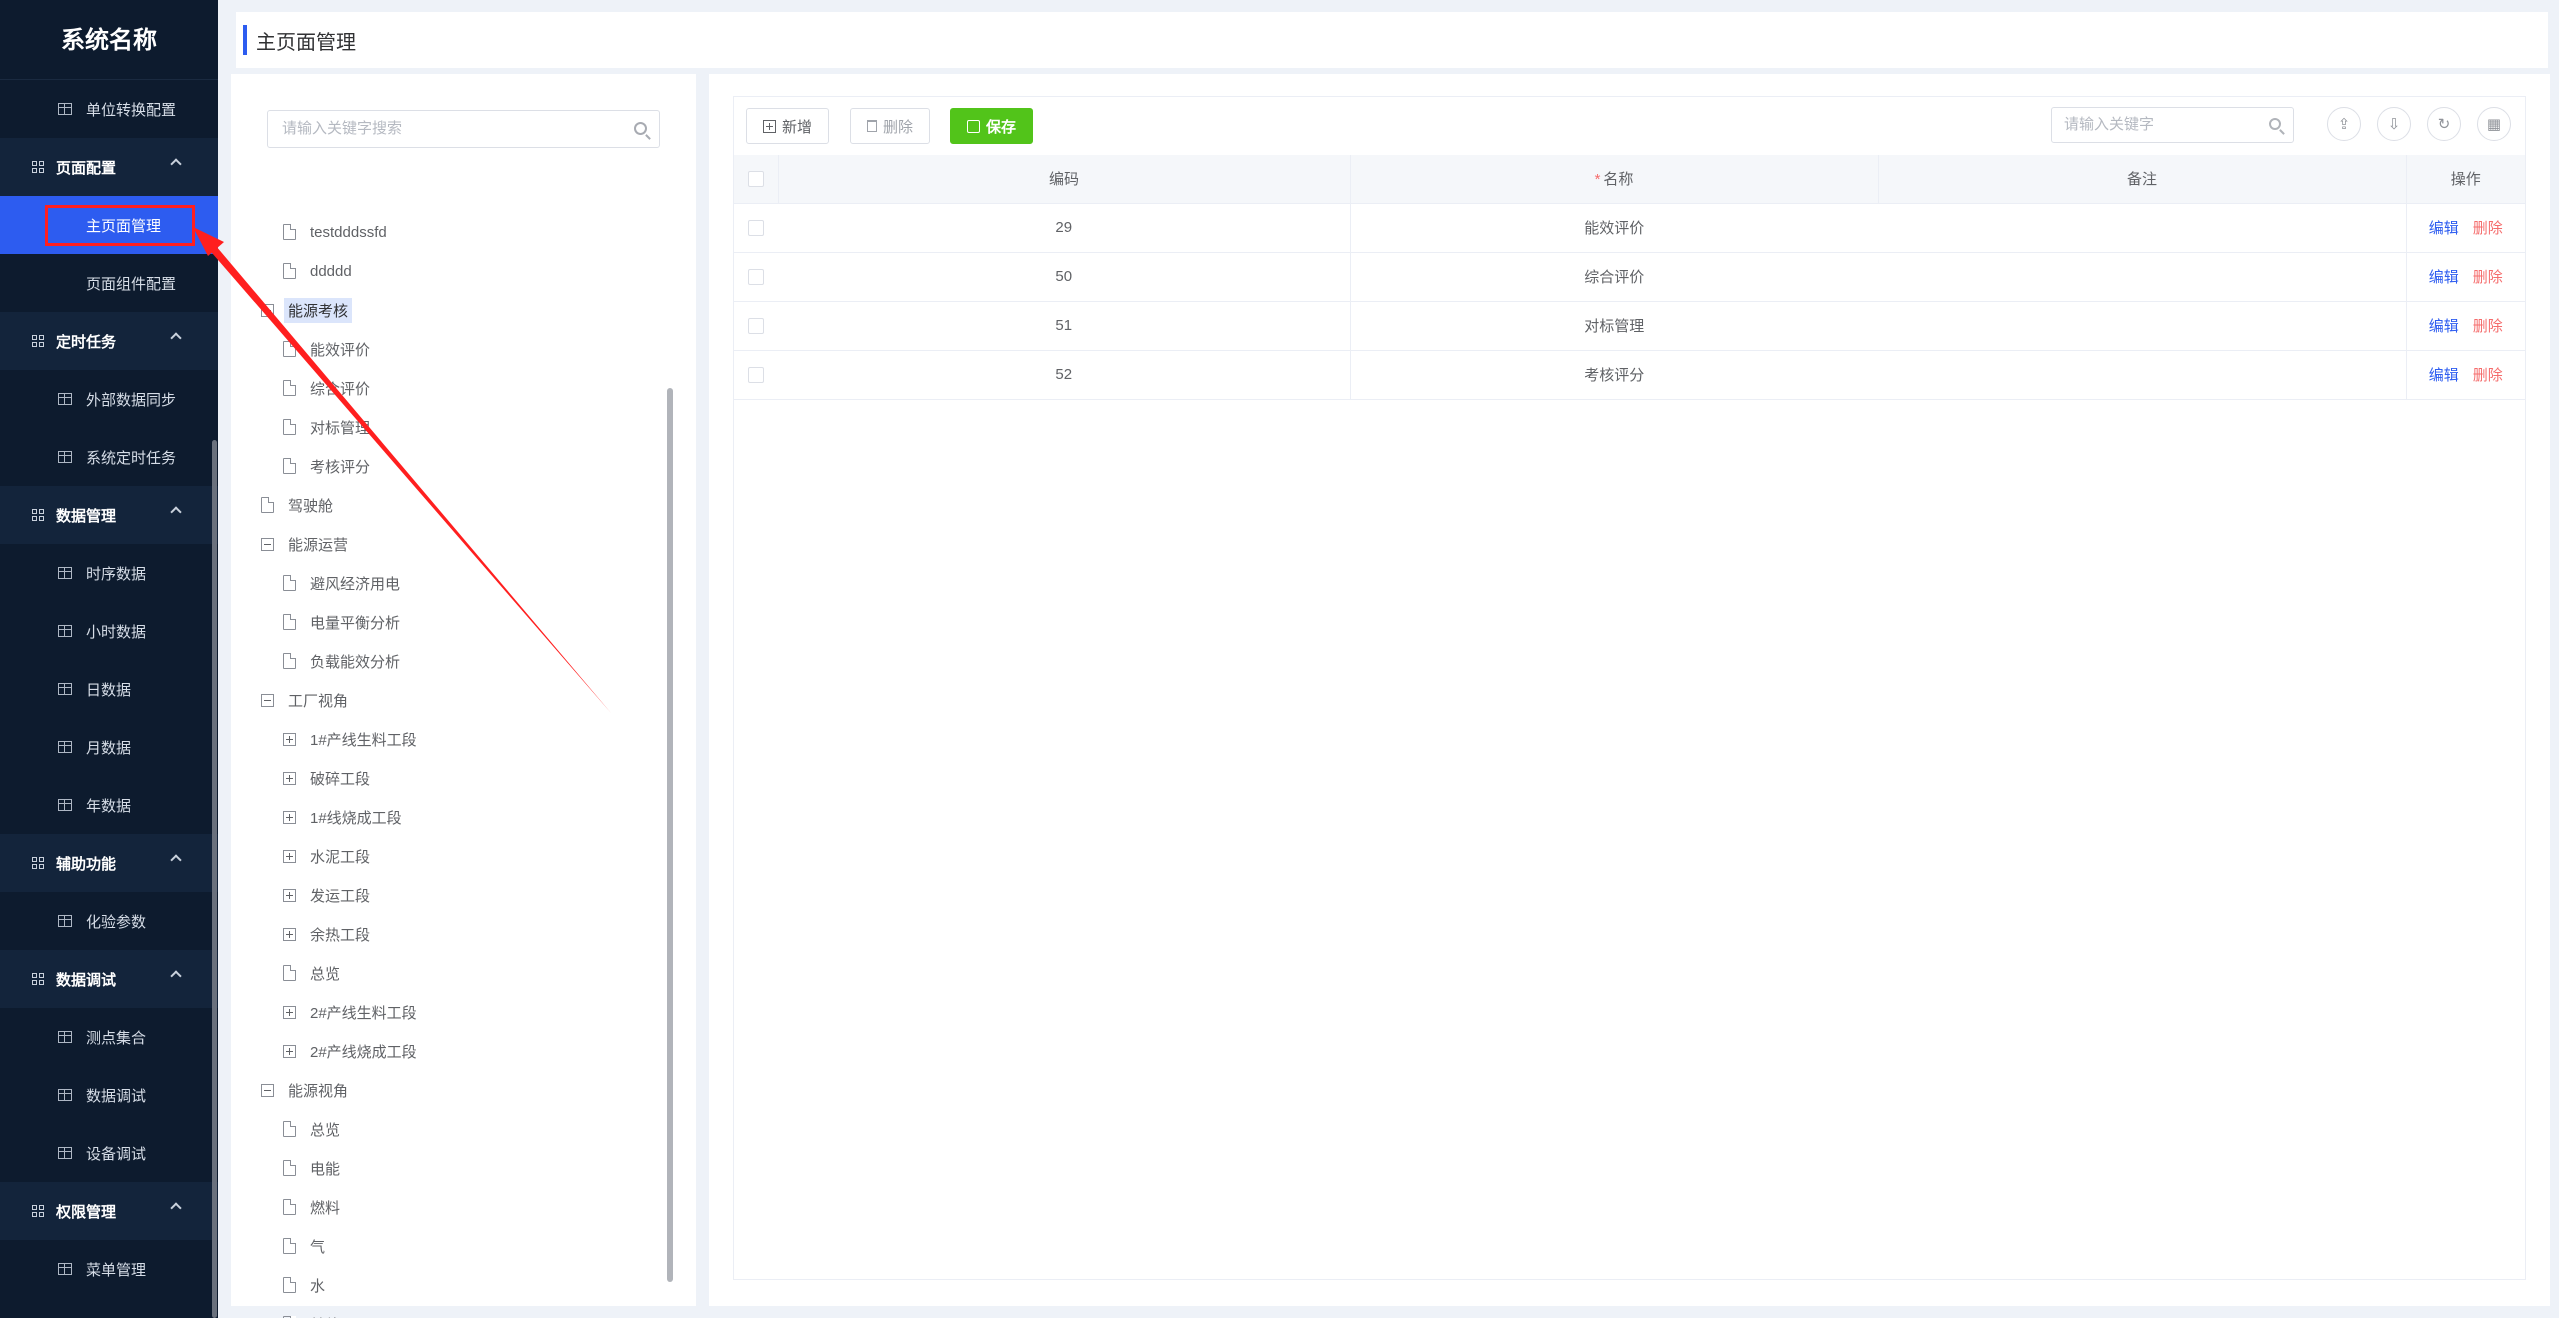 This screenshot has width=2559, height=1318. Describe the element at coordinates (109, 109) in the screenshot. I see `sidebar-item: 单位转换配置` at that location.